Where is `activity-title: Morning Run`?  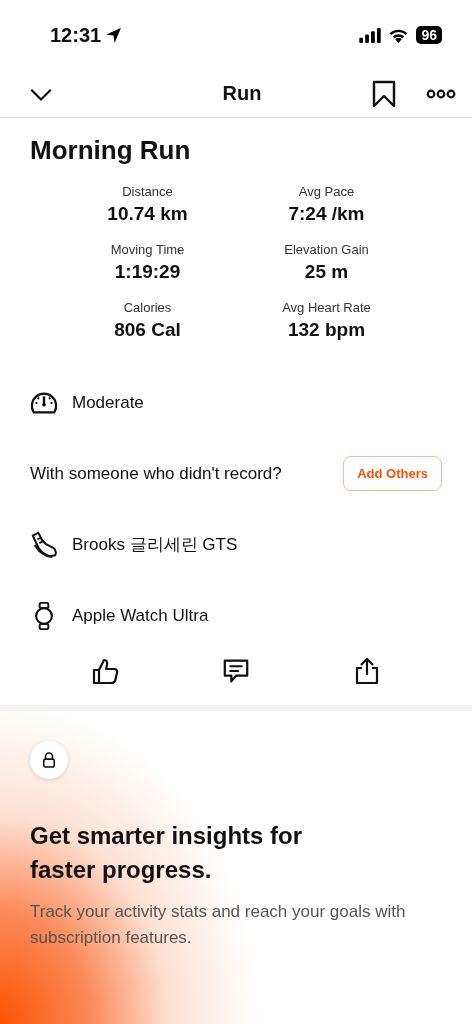
activity-title: Morning Run is located at coordinates (111, 150).